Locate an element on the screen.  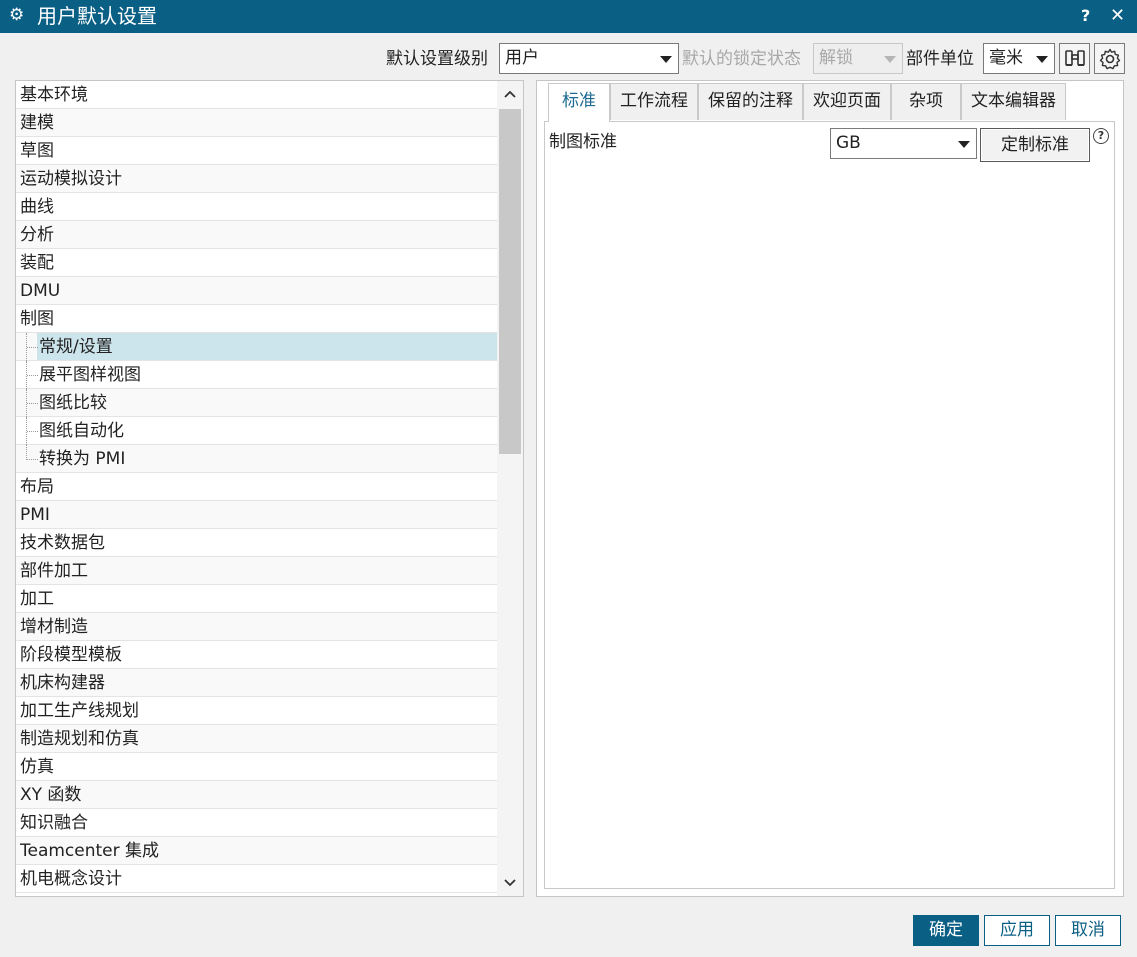
tab-welcome-page: 欢迎页面 is located at coordinates (847, 101).